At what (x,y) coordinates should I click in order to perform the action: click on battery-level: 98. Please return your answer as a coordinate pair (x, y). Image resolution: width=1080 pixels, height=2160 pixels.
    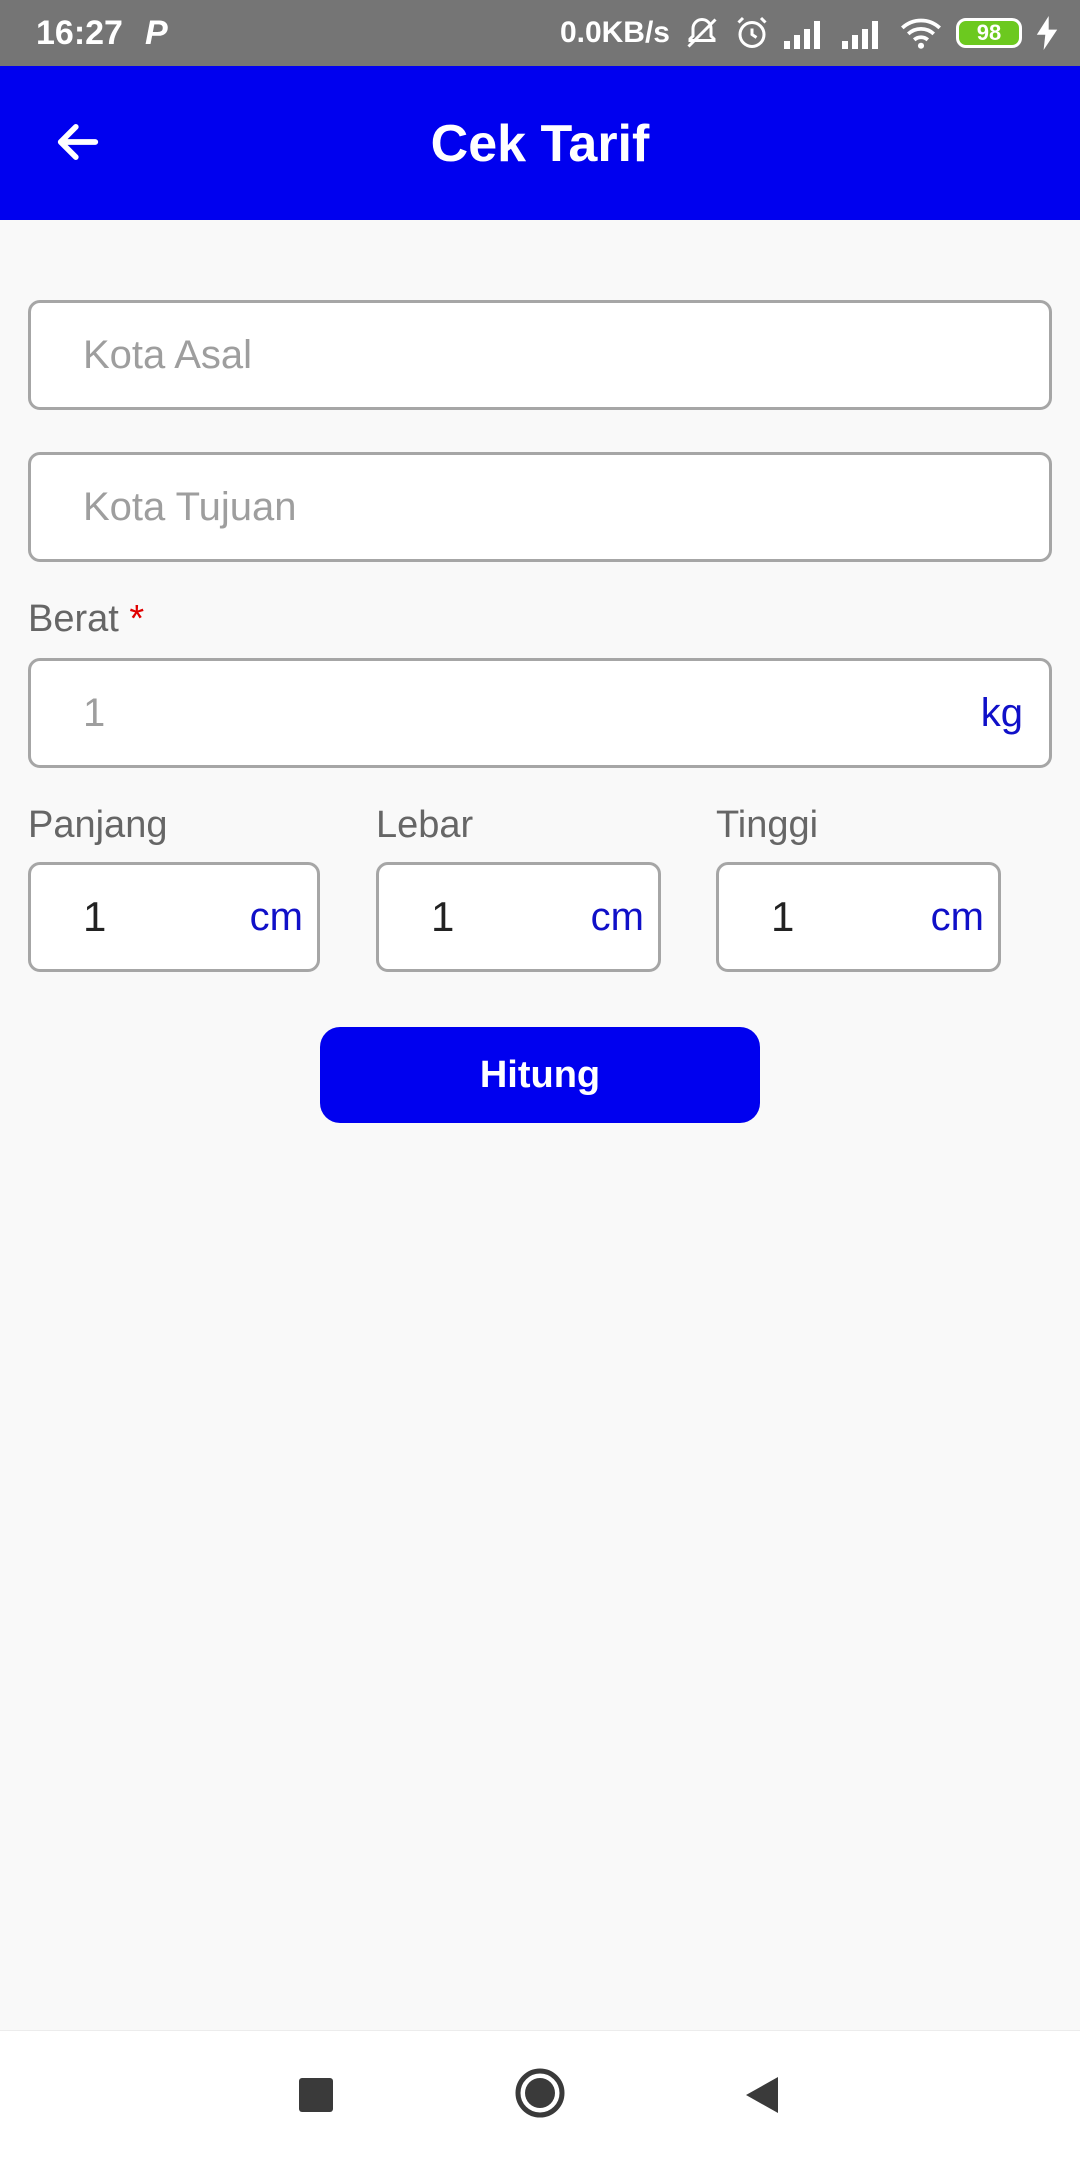
    Looking at the image, I should click on (989, 32).